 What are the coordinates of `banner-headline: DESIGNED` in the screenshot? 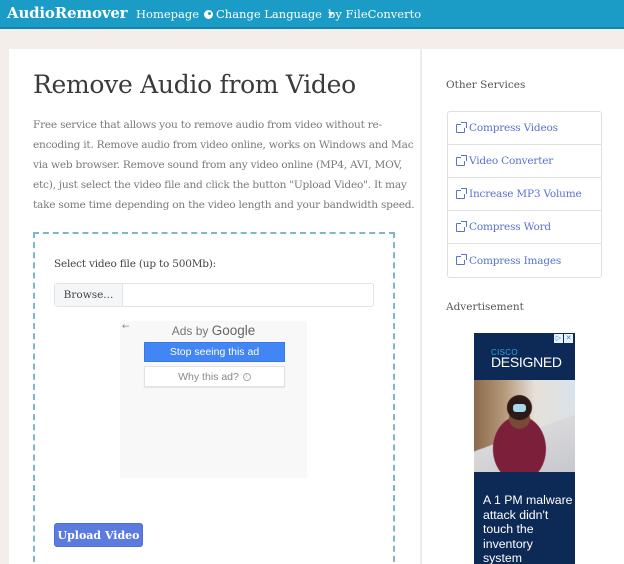 It's located at (526, 362).